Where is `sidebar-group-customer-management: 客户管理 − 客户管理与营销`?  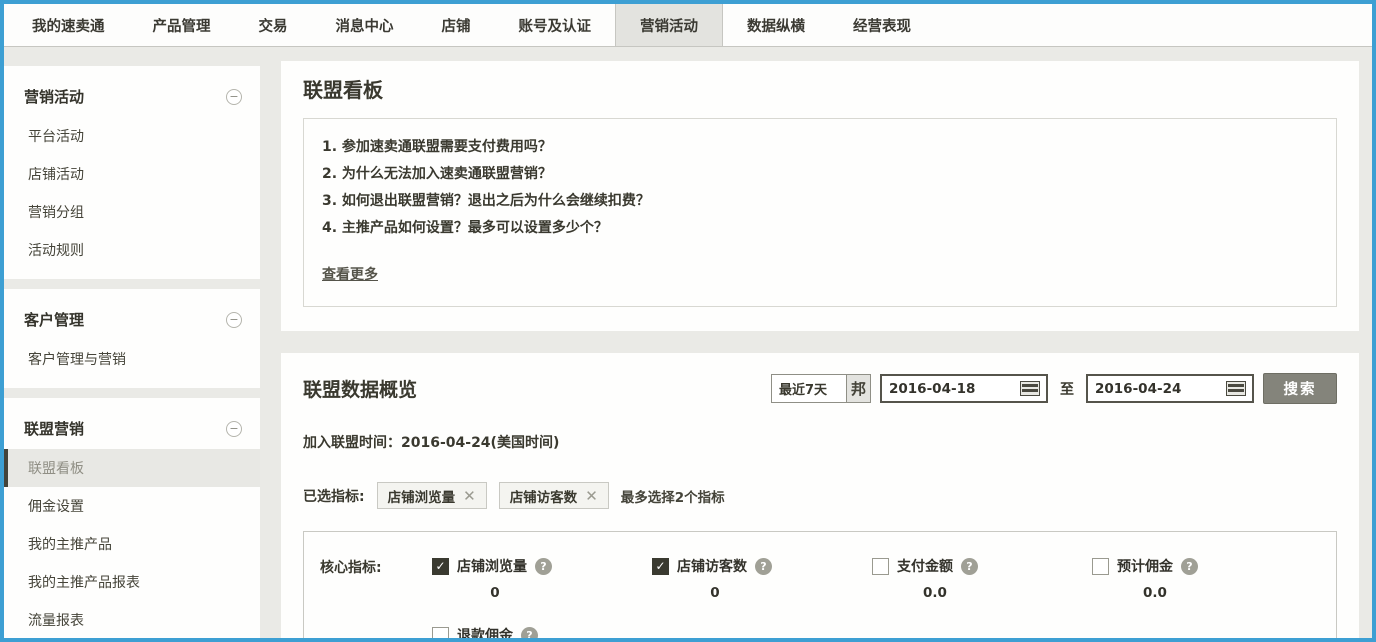
sidebar-group-customer-management: 客户管理 − 客户管理与营销 is located at coordinates (132, 338).